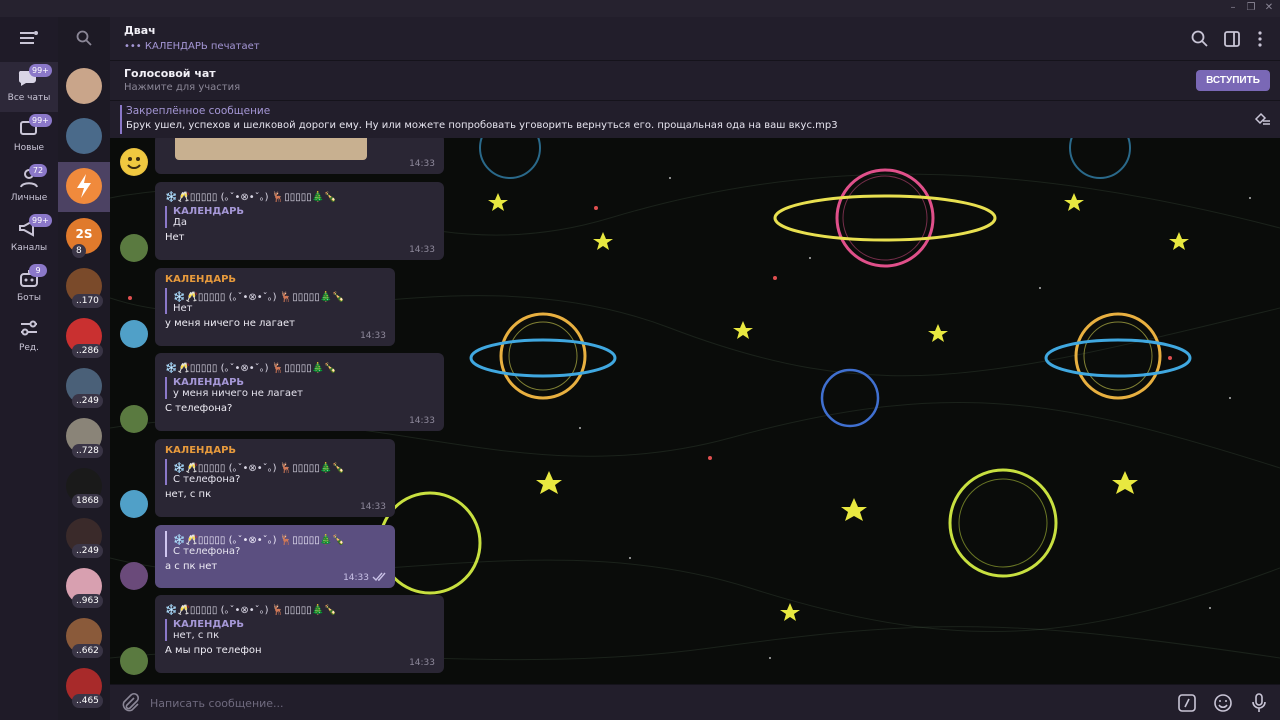 This screenshot has height=720, width=1280. Describe the element at coordinates (251, 610) in the screenshot. I see `forwarded-header: ❄️🥂▯▯▯▯▯ (｡ˇ•⊗•ˇ｡) 🦌▯▯▯▯▯🎄🍾` at that location.